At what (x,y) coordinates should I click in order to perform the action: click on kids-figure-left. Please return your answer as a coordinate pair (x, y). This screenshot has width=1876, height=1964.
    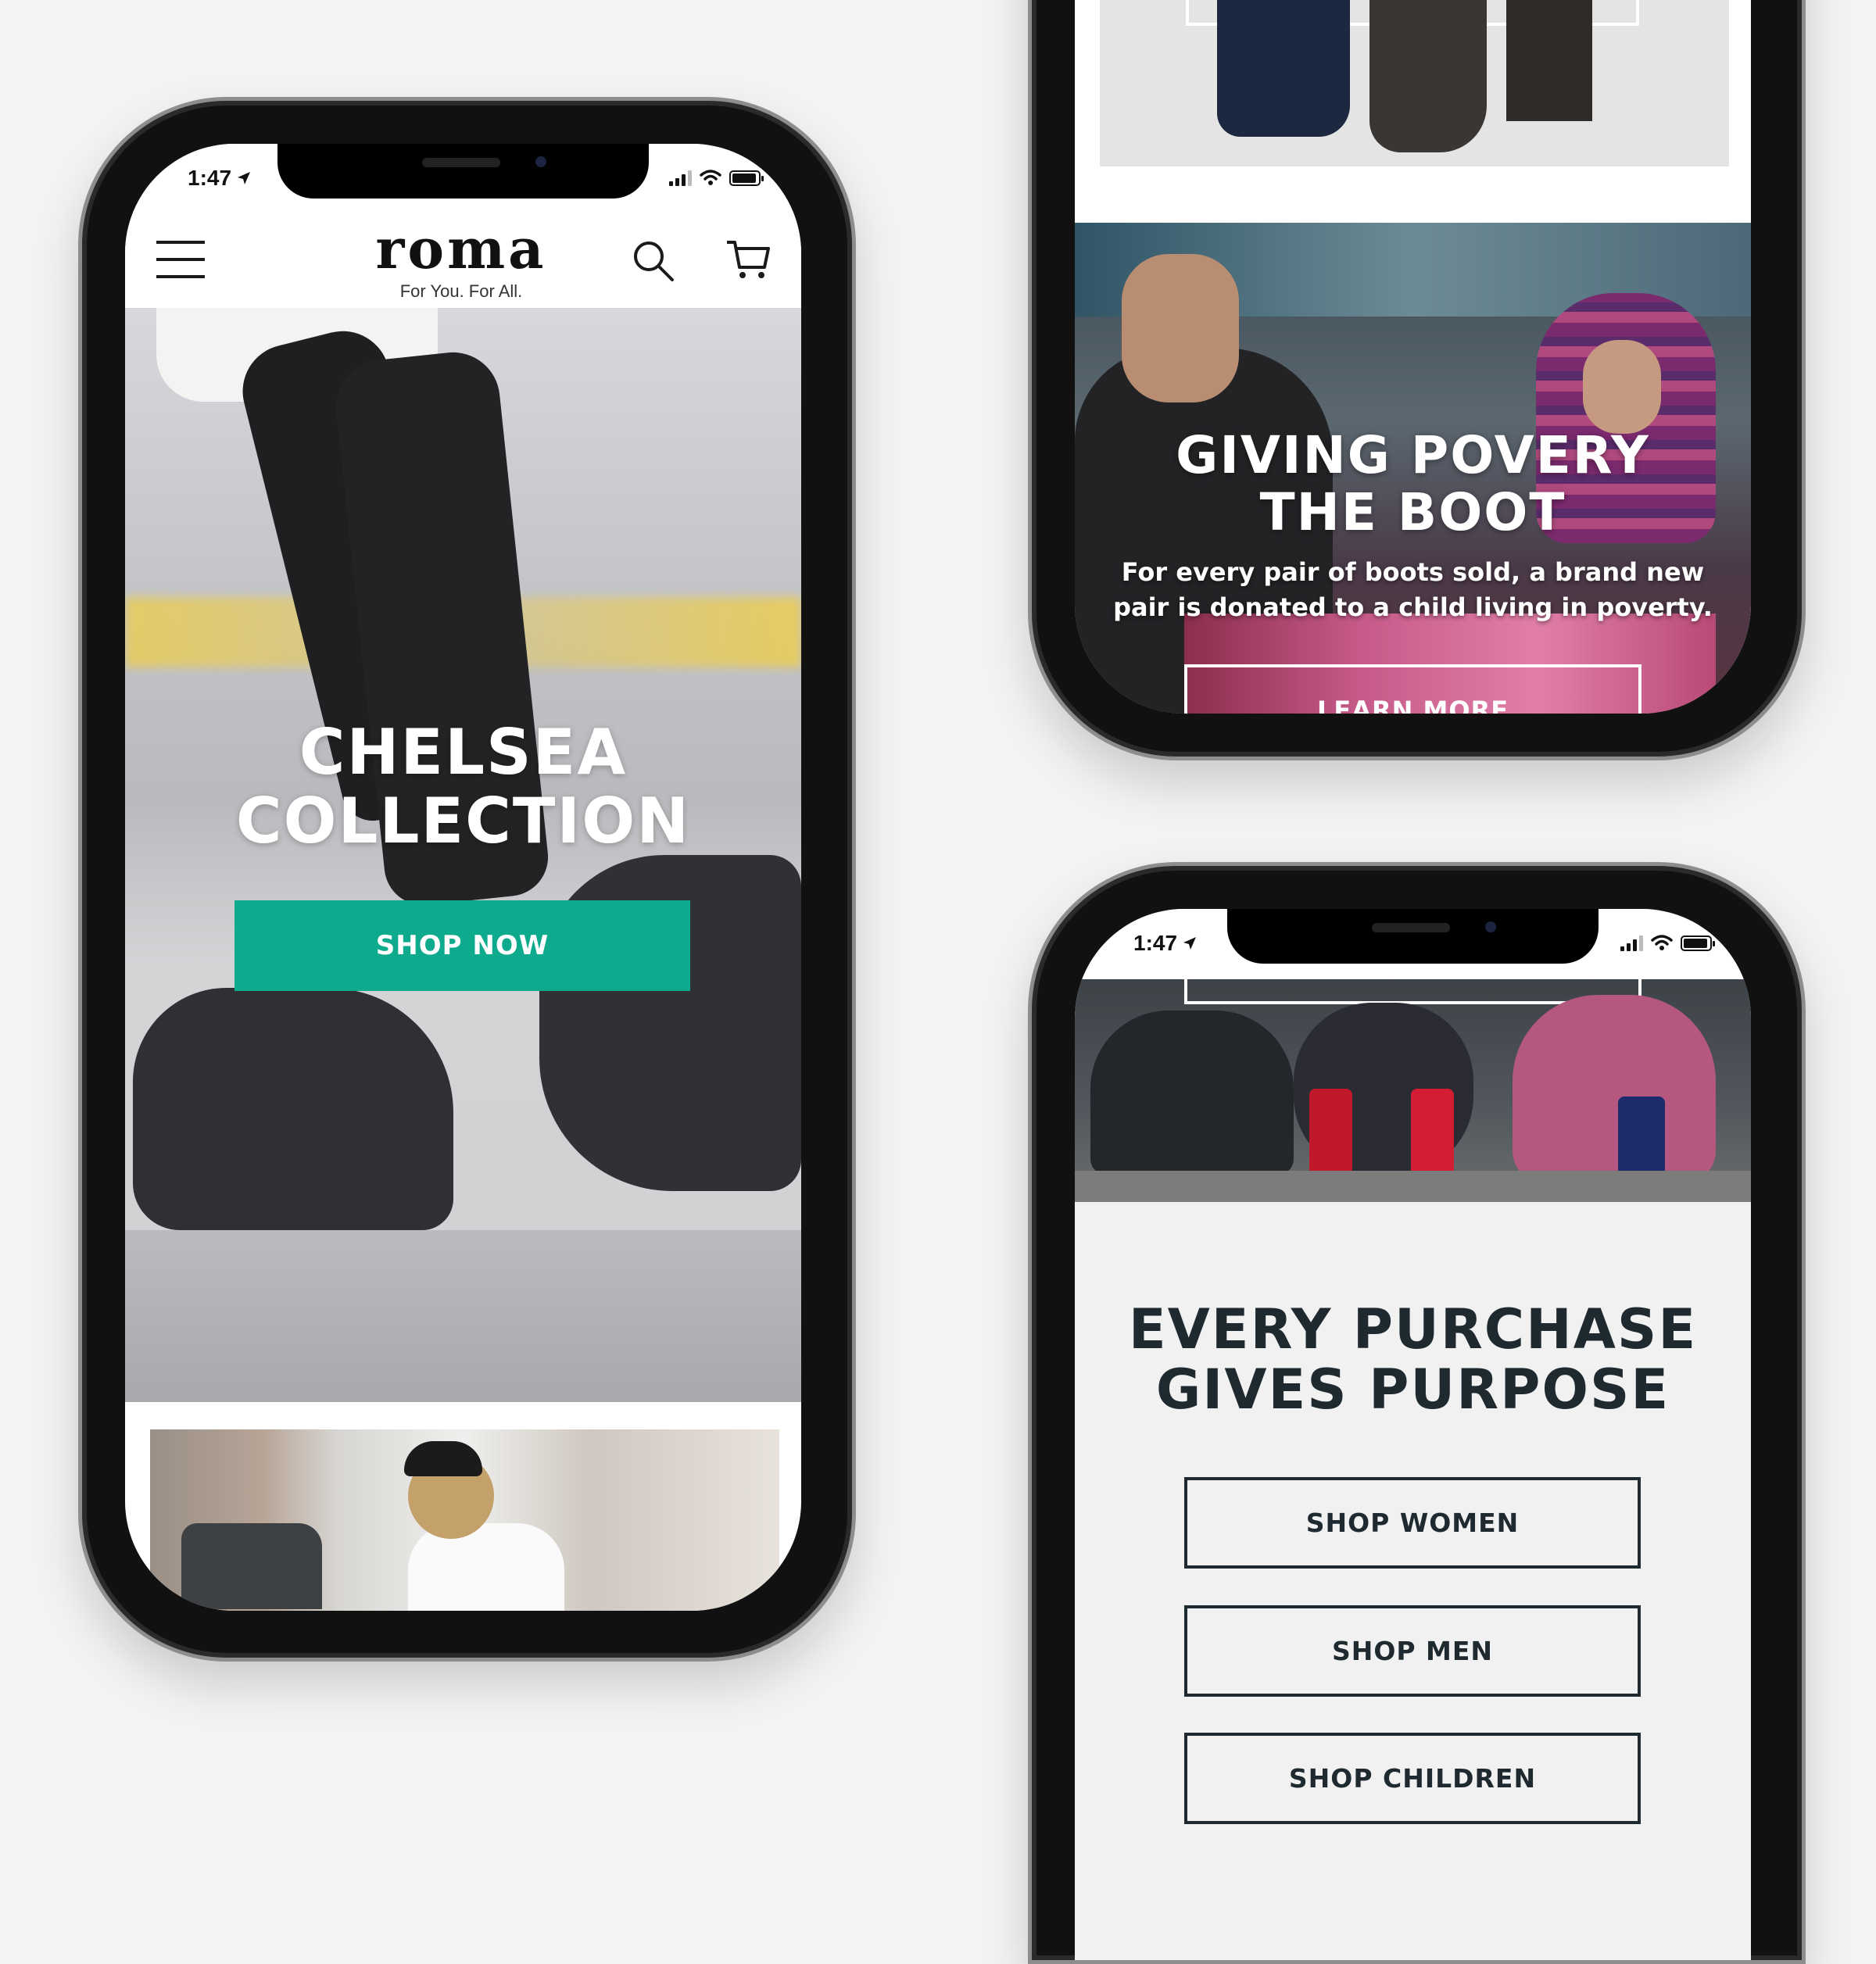
    Looking at the image, I should click on (1192, 1093).